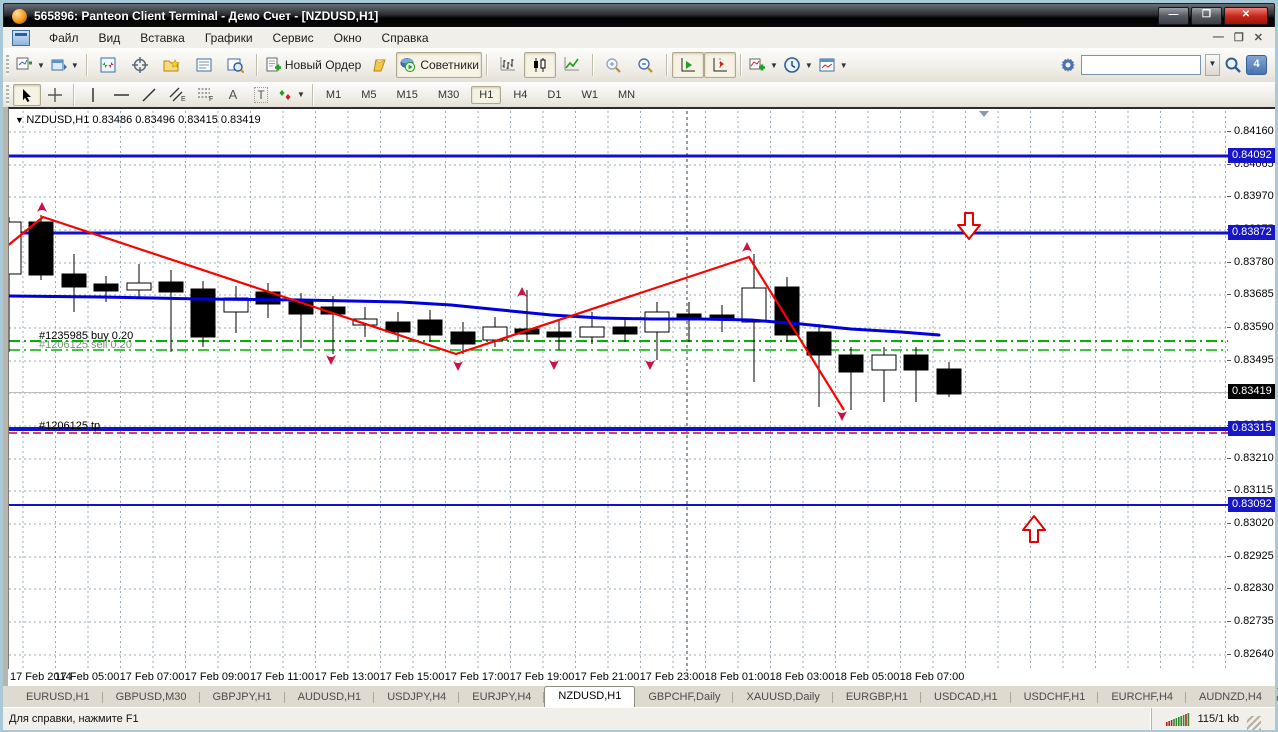 This screenshot has width=1278, height=732. Describe the element at coordinates (439, 65) in the screenshot. I see `expert-advisors-button: Советники` at that location.